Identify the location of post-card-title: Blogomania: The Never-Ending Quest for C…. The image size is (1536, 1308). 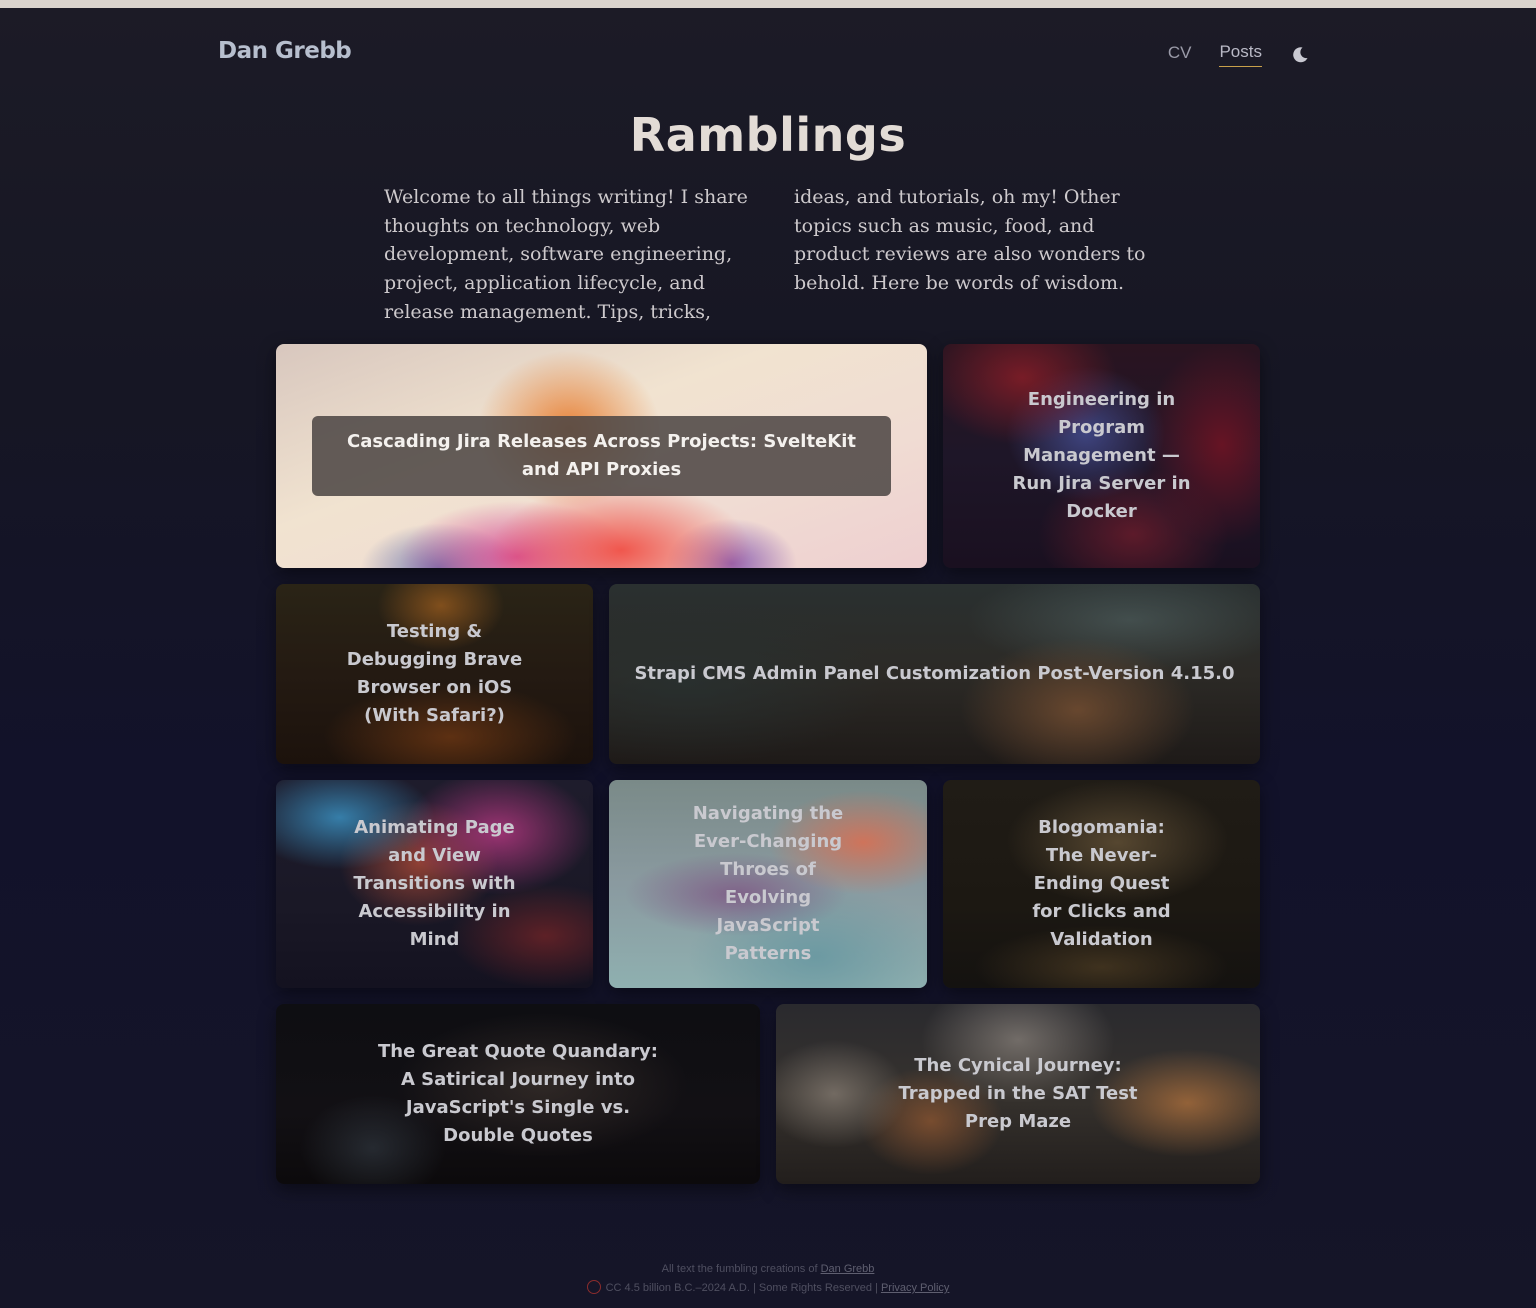
(1101, 883).